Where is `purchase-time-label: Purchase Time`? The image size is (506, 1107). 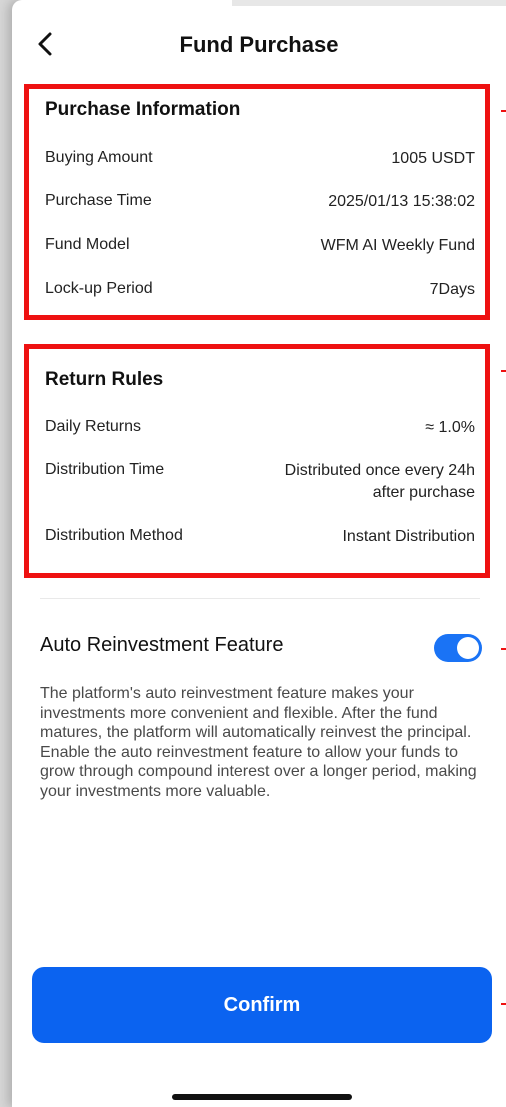 purchase-time-label: Purchase Time is located at coordinates (98, 200).